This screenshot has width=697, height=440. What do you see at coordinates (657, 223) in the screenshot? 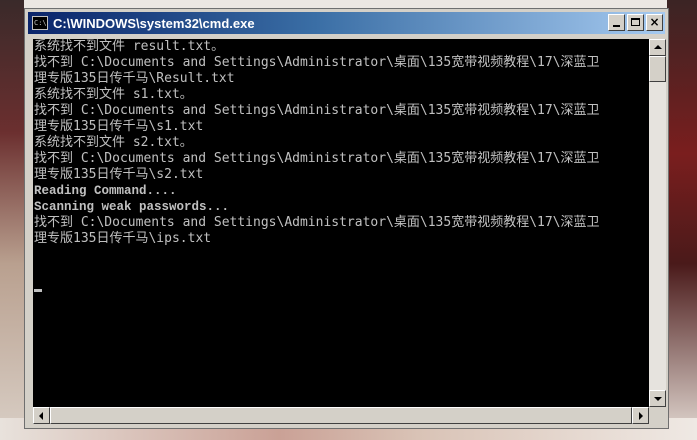
I see `vertical-scrollbar` at bounding box center [657, 223].